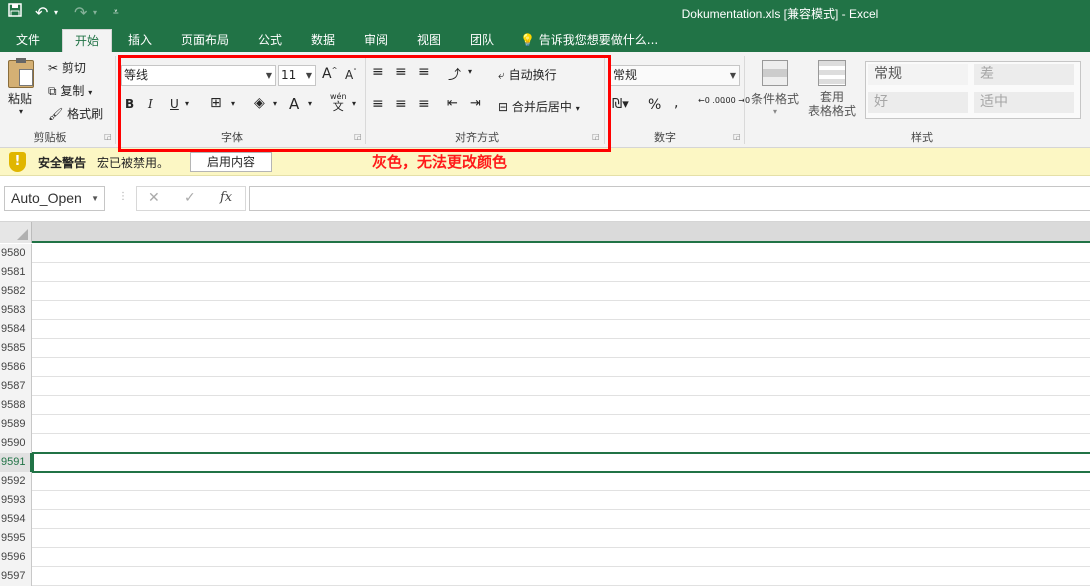  What do you see at coordinates (545, 500) in the screenshot?
I see `table-row: 9593` at bounding box center [545, 500].